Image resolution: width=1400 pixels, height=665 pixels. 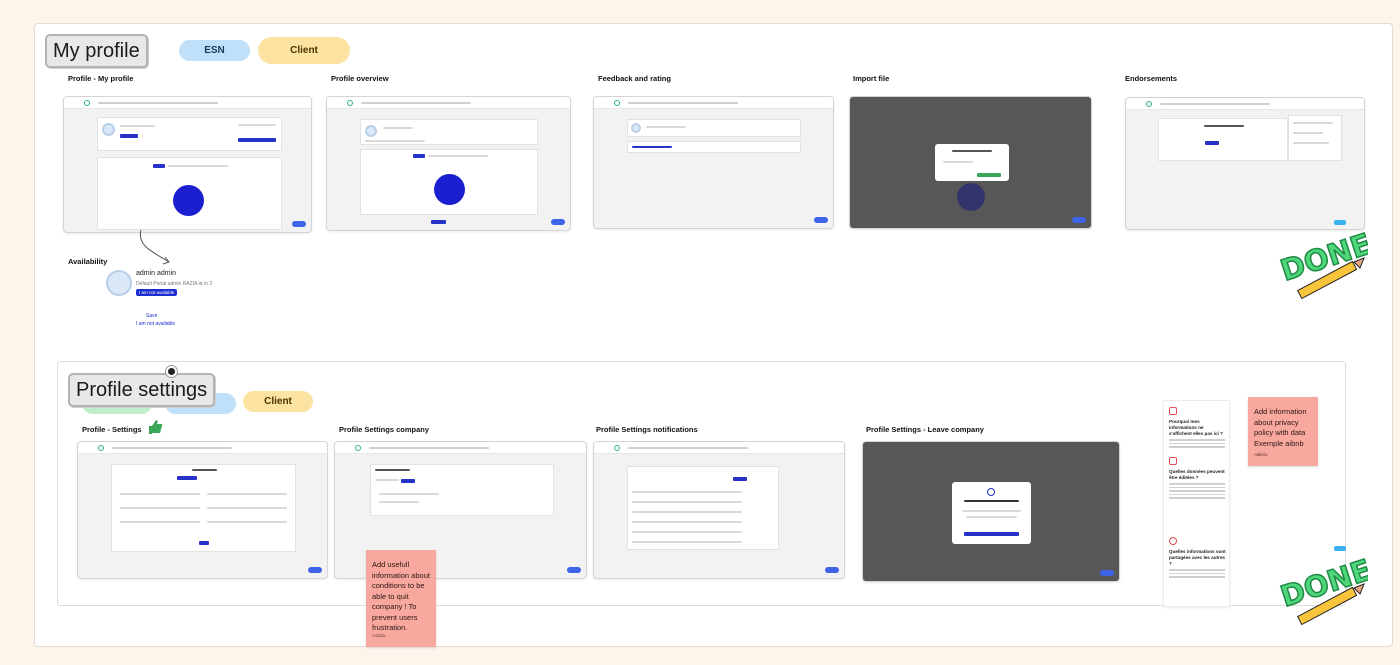 What do you see at coordinates (171, 371) in the screenshot?
I see `user-cursor-icon` at bounding box center [171, 371].